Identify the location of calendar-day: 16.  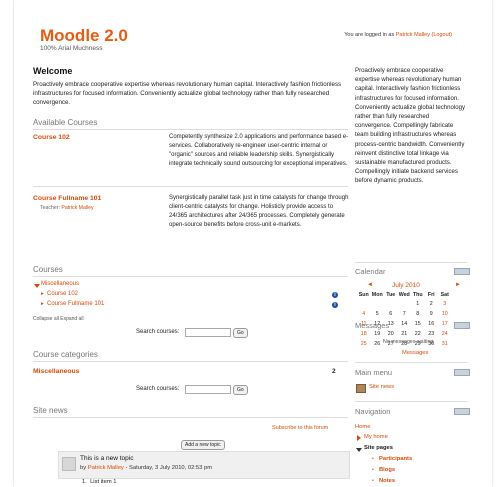
(432, 324).